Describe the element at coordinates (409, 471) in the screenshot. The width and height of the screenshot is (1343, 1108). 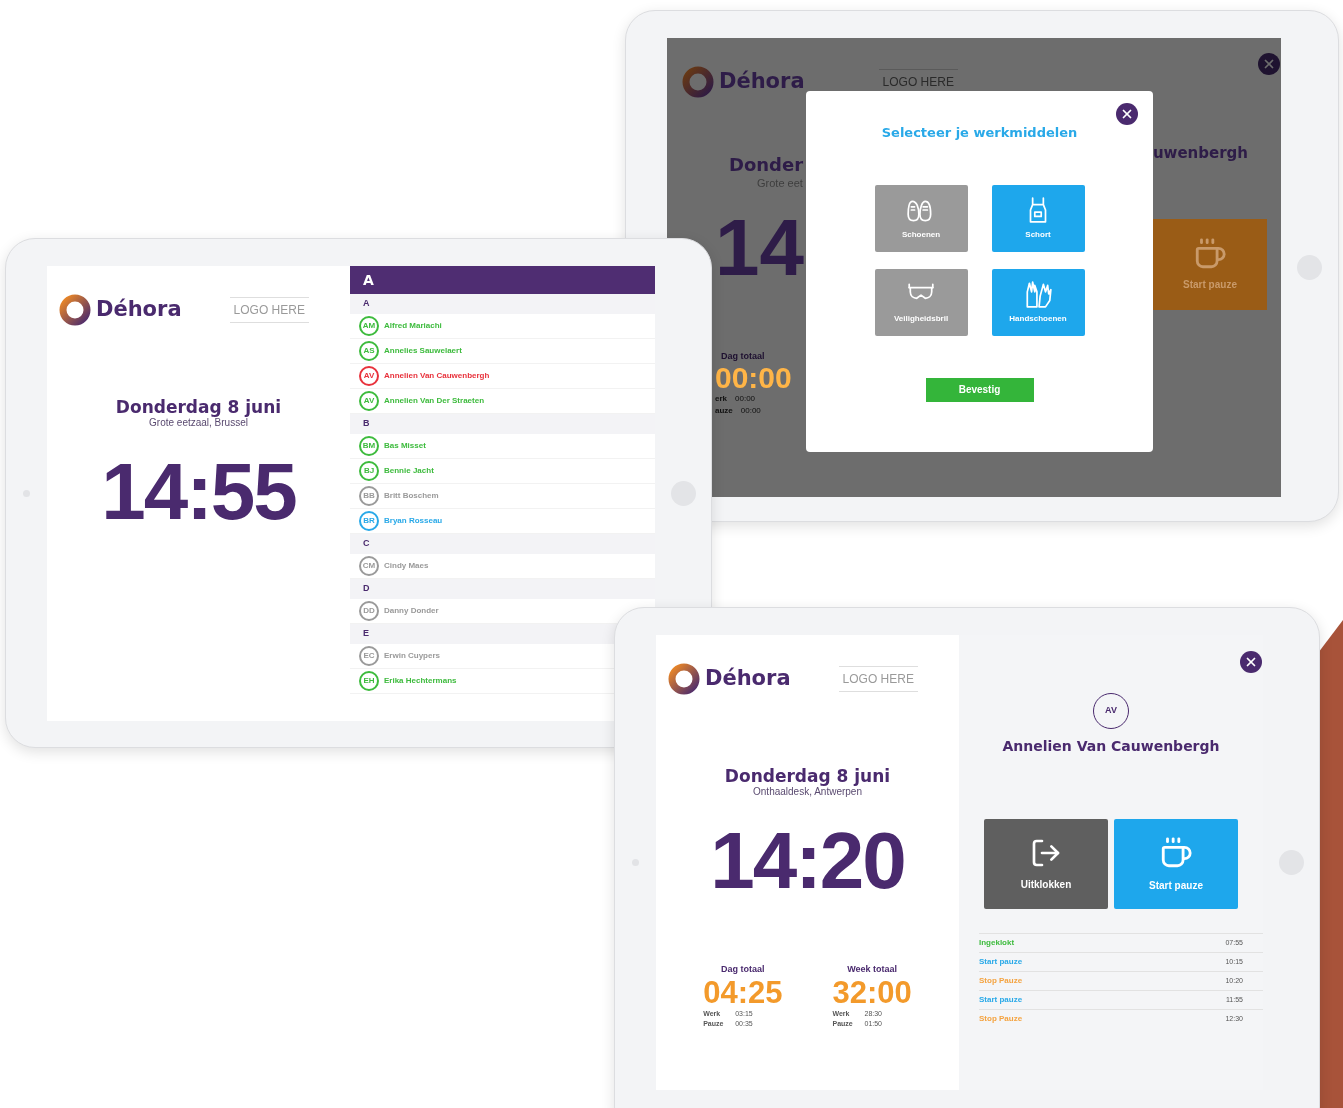
I see `employee-name: Bennie Jacht` at that location.